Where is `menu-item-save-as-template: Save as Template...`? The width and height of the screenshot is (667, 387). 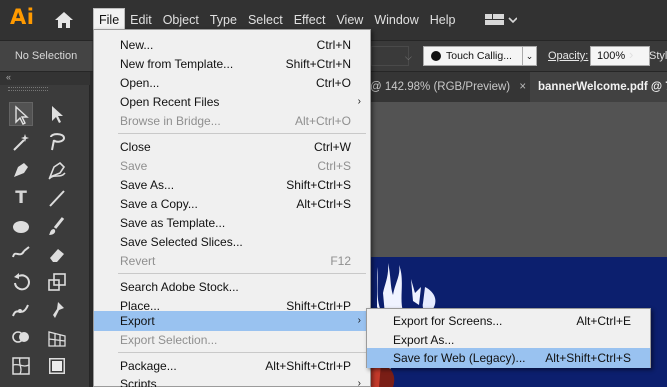 menu-item-save-as-template: Save as Template... is located at coordinates (232, 223).